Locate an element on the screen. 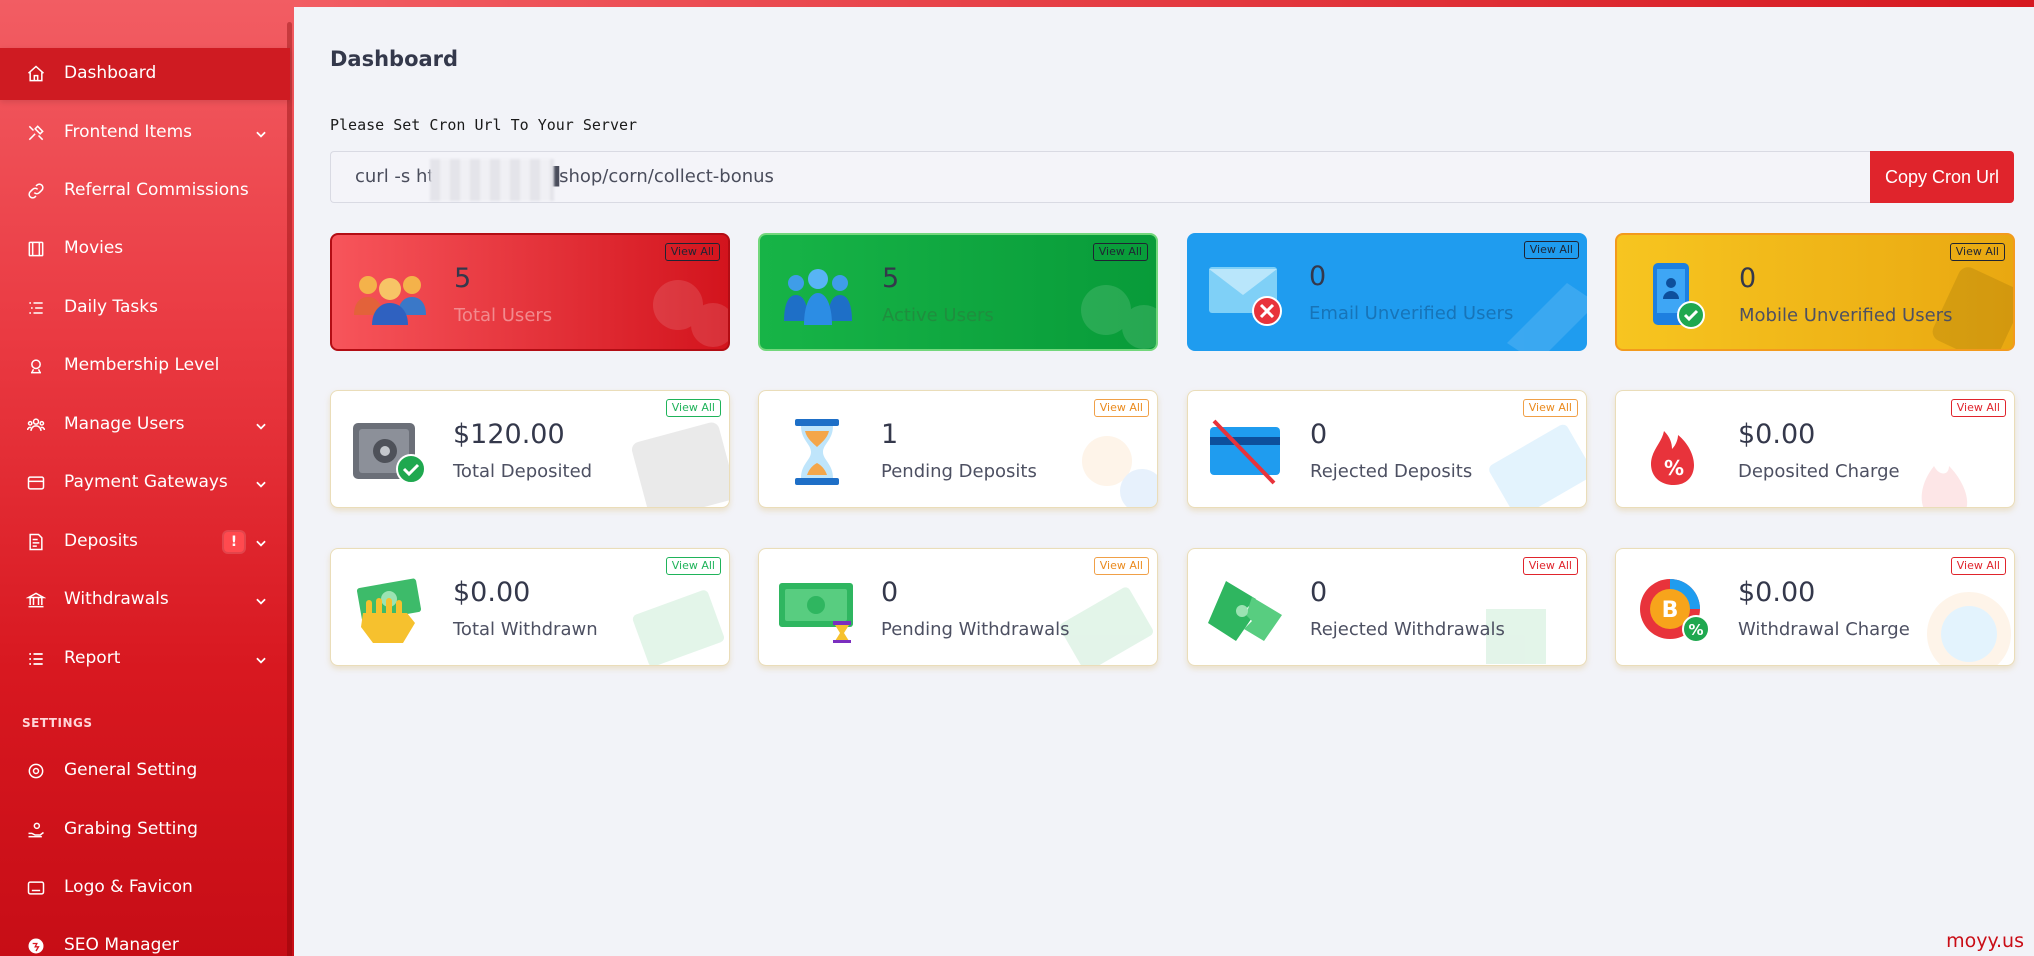 The image size is (2034, 956). deposits-alert-badge: ! is located at coordinates (234, 542).